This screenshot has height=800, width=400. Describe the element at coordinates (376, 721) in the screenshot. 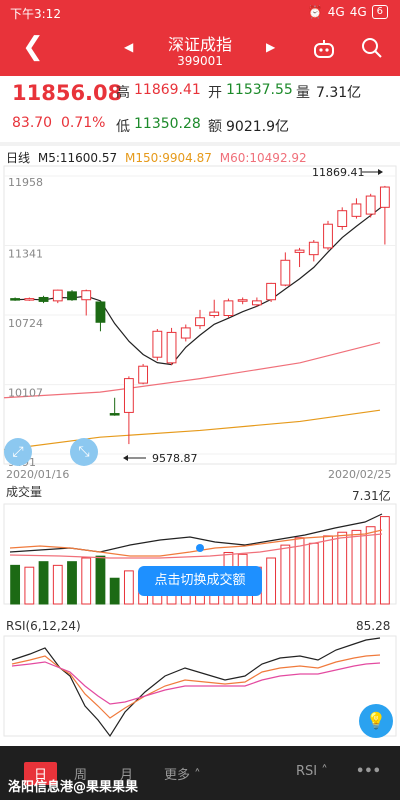

I see `lightbulb-icon: 💡` at that location.